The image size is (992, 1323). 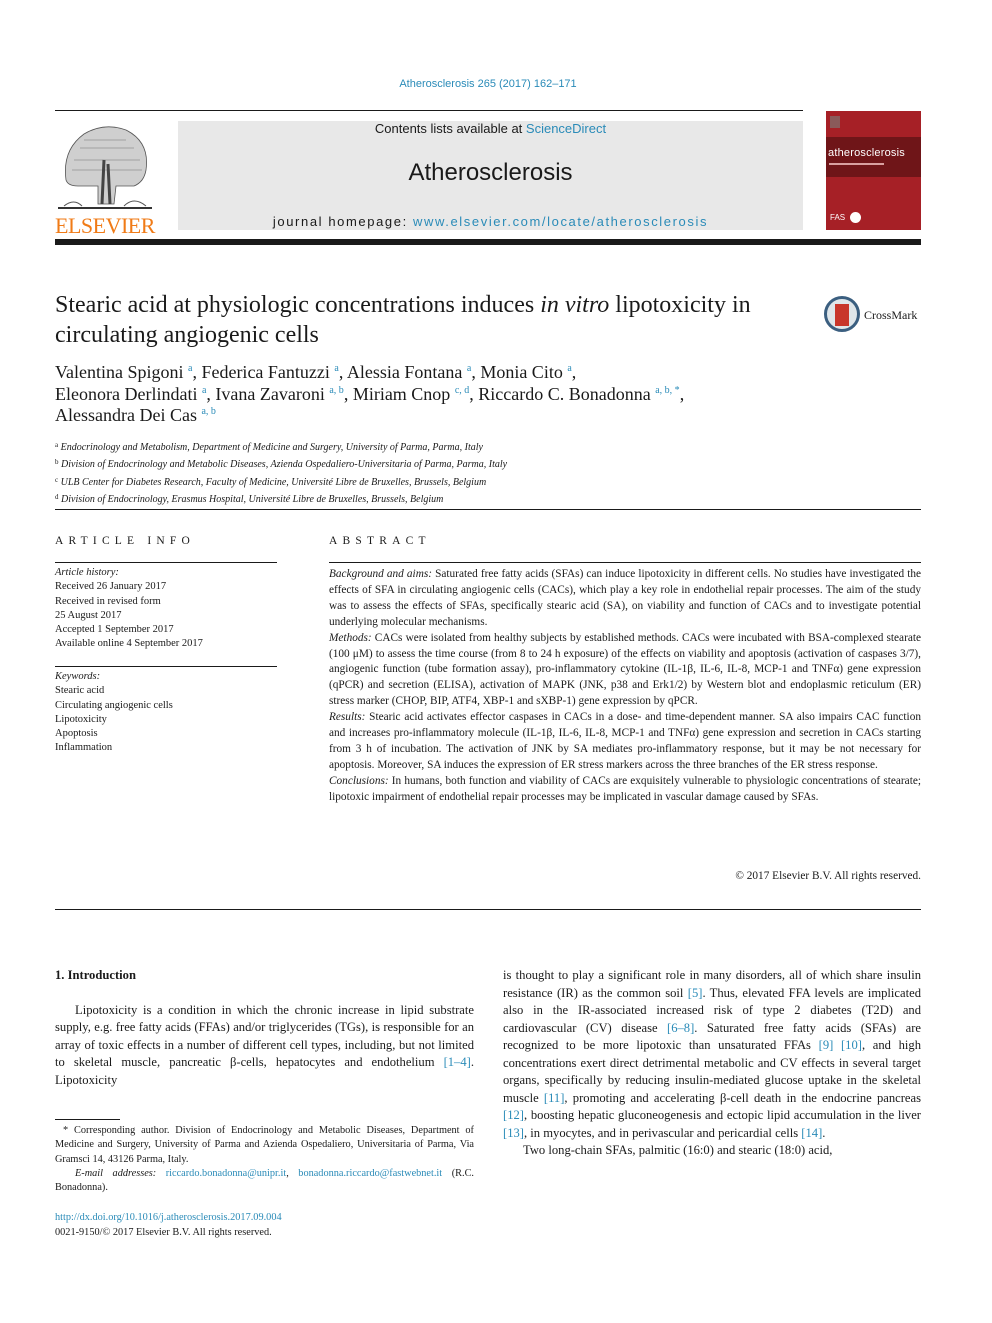 I want to click on cover-fas-badge: FAS, so click(x=838, y=217).